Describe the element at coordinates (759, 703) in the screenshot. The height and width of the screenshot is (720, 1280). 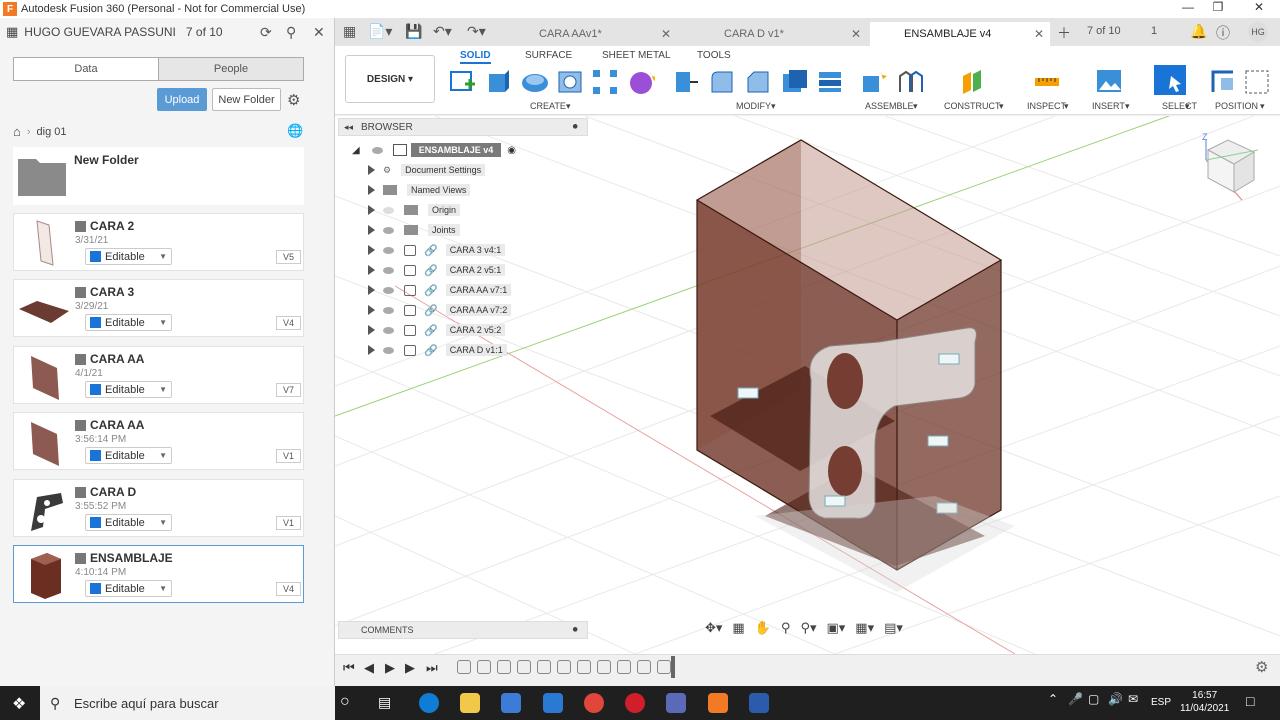
I see `word-icon` at that location.